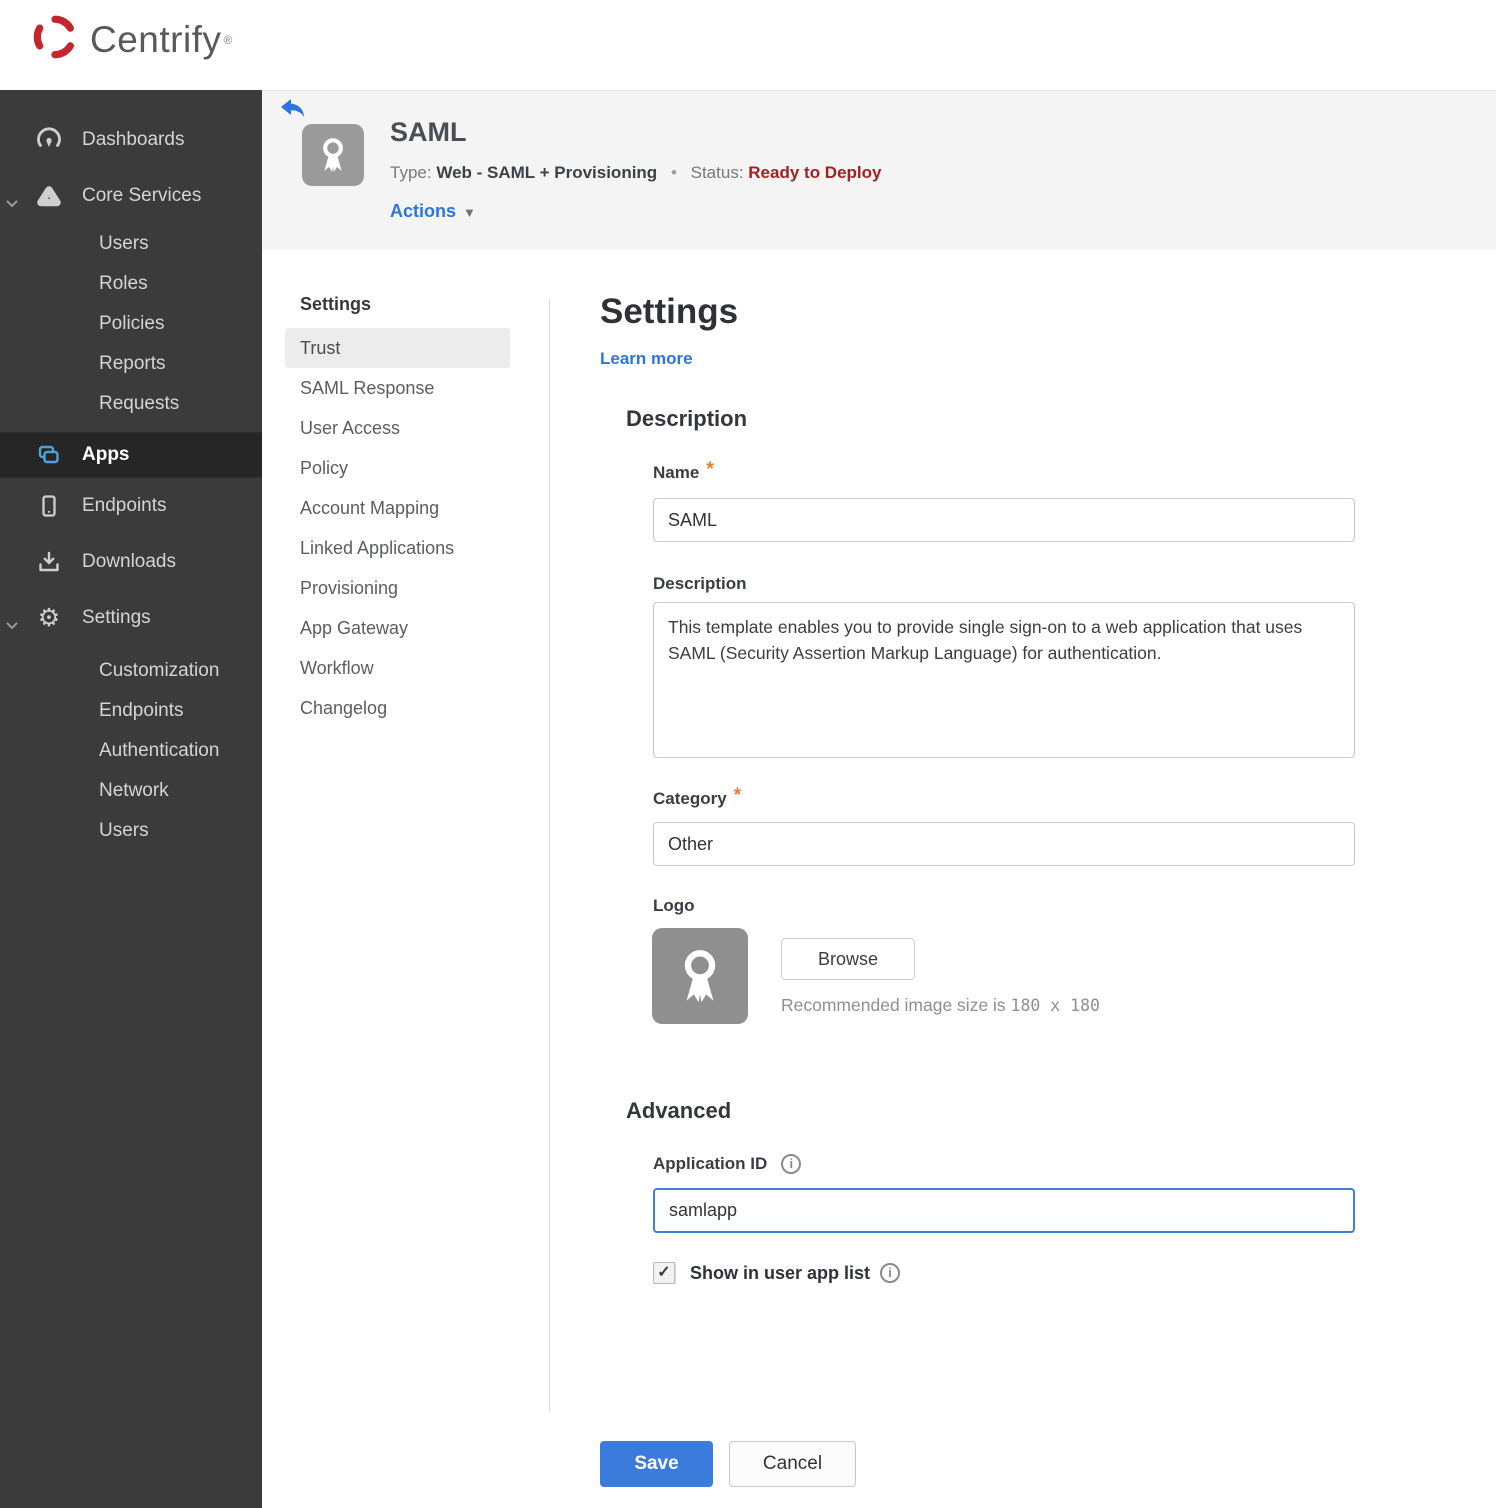 This screenshot has width=1496, height=1508. I want to click on recommended-size-text: Recommended image size is 180 x 180, so click(940, 1005).